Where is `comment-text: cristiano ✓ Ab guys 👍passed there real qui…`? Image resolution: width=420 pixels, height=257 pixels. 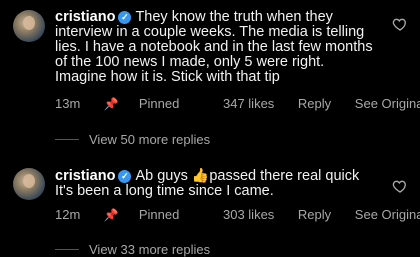 comment-text: cristiano ✓ Ab guys 👍passed there real qui… is located at coordinates (214, 183).